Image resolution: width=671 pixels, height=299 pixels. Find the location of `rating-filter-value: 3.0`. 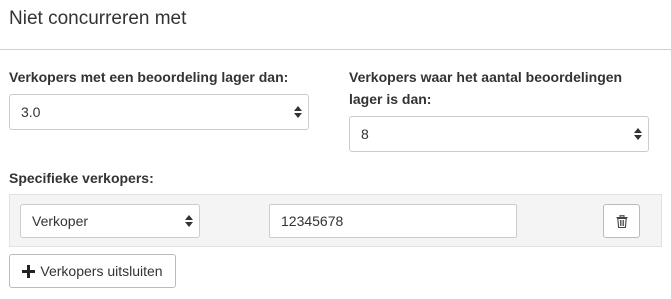

rating-filter-value: 3.0 is located at coordinates (31, 112).